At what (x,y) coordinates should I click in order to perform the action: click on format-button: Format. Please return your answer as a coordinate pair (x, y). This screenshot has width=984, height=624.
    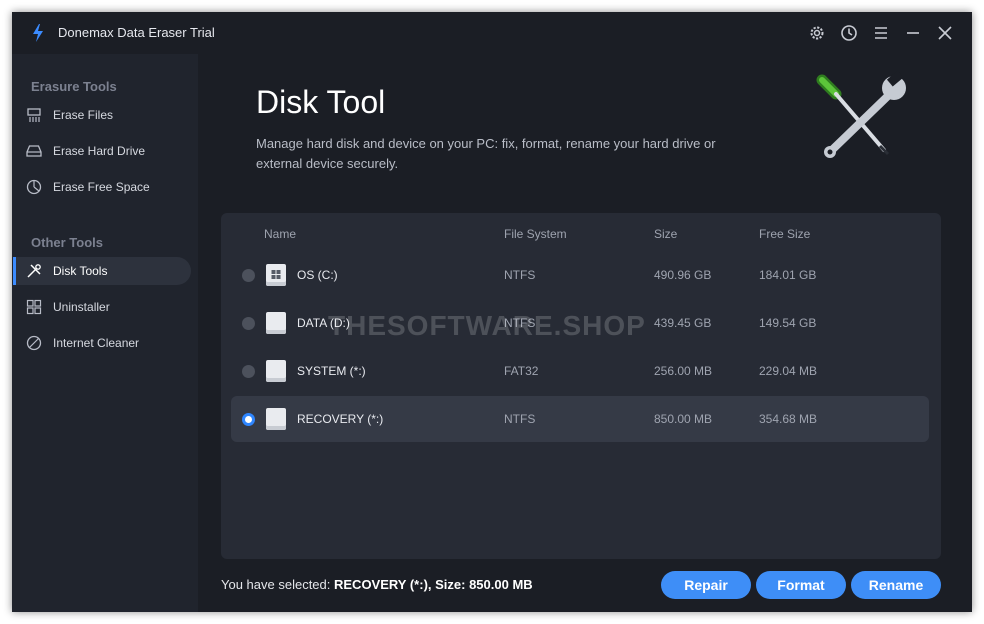
    Looking at the image, I should click on (801, 585).